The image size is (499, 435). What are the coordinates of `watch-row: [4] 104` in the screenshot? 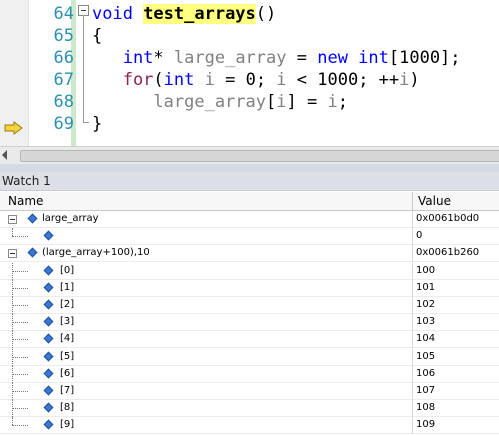 It's located at (249, 339).